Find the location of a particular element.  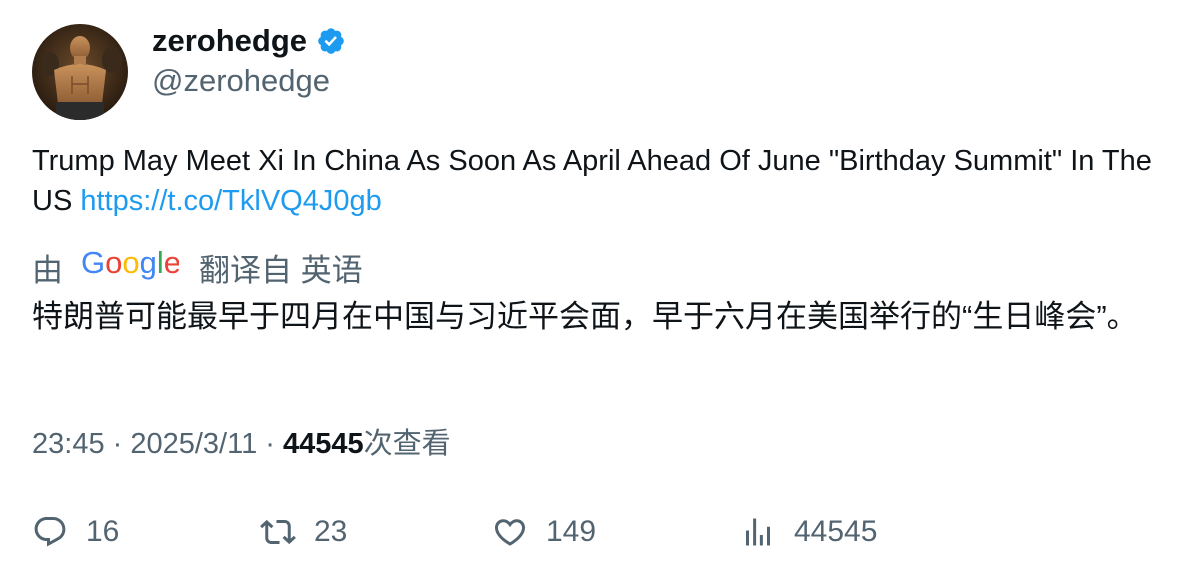

translation-suffix: 翻译自 英语 is located at coordinates (281, 267).